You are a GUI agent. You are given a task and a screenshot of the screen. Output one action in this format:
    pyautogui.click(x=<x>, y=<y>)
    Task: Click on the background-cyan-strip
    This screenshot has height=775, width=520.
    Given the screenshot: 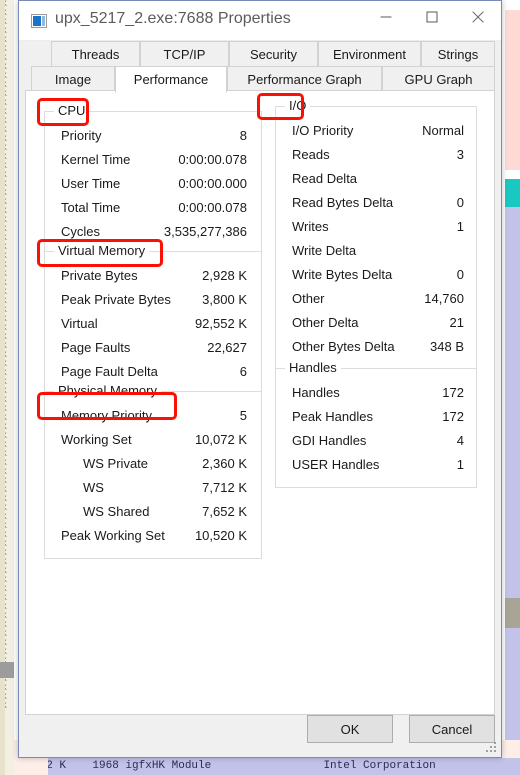 What is the action you would take?
    pyautogui.click(x=512, y=193)
    